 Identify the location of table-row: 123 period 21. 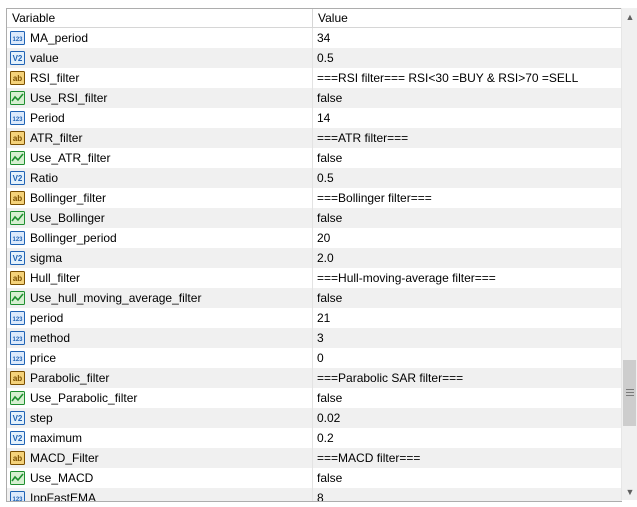
(314, 318).